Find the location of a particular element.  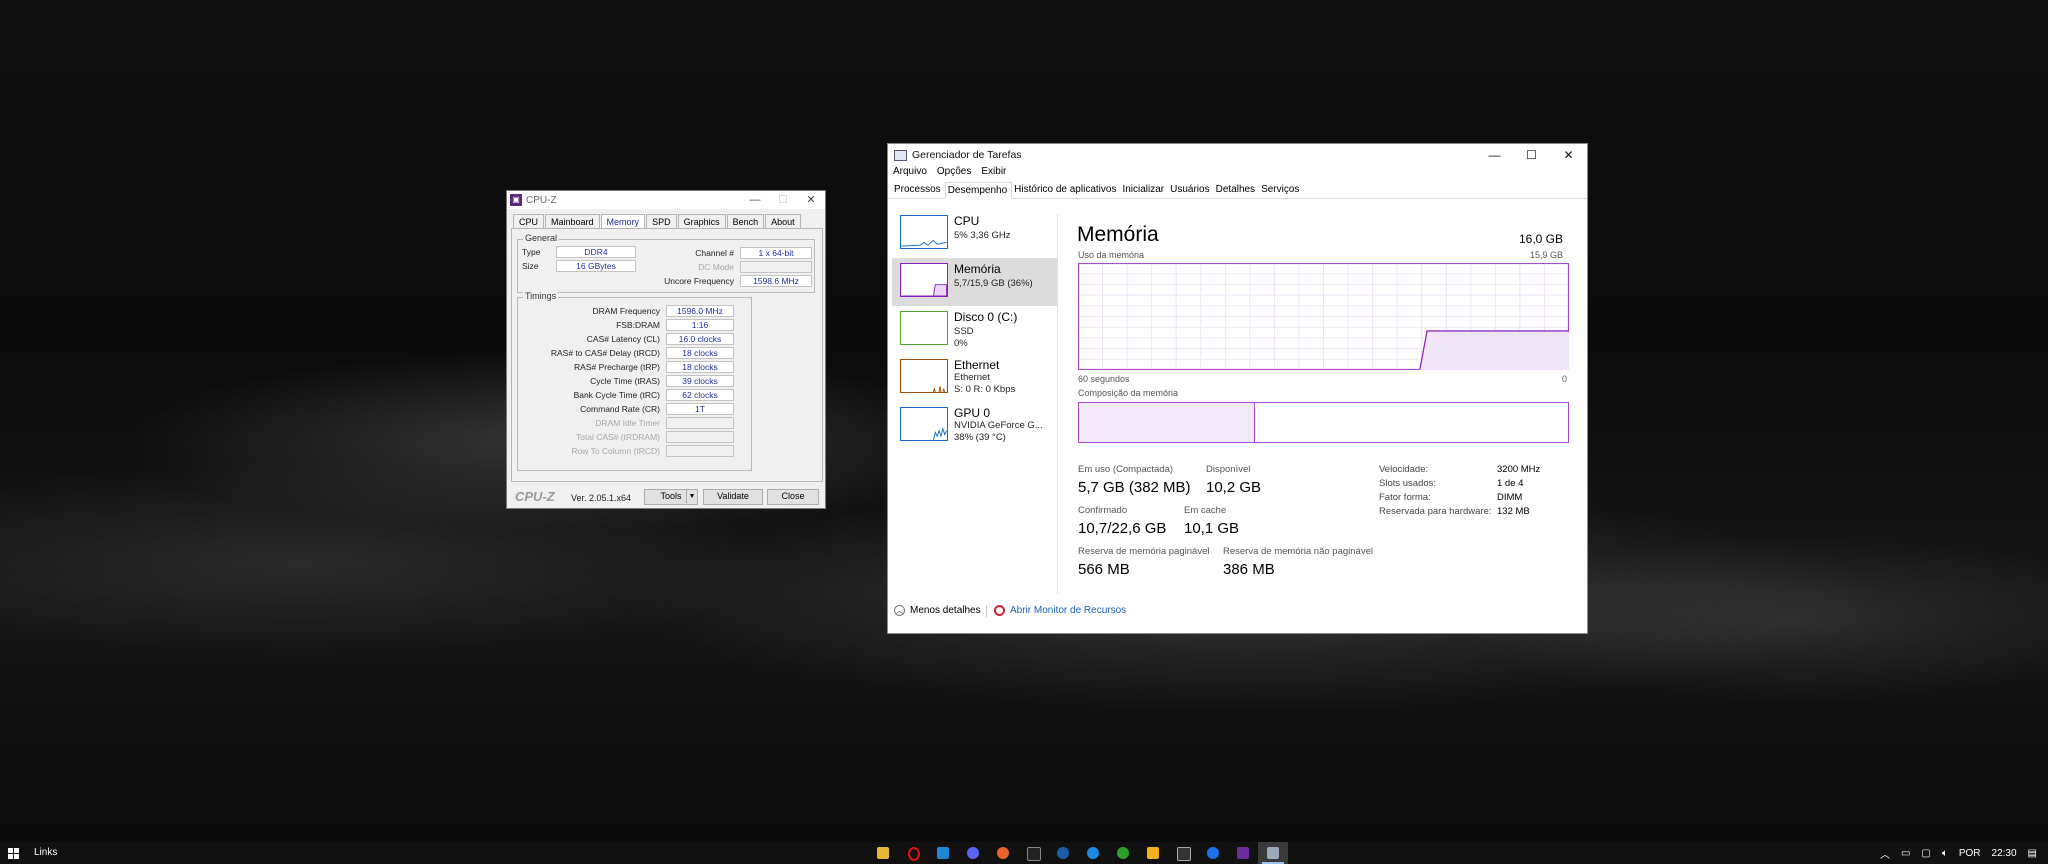

cpuz-version: Ver. 2.05.1.x64 is located at coordinates (601, 498).